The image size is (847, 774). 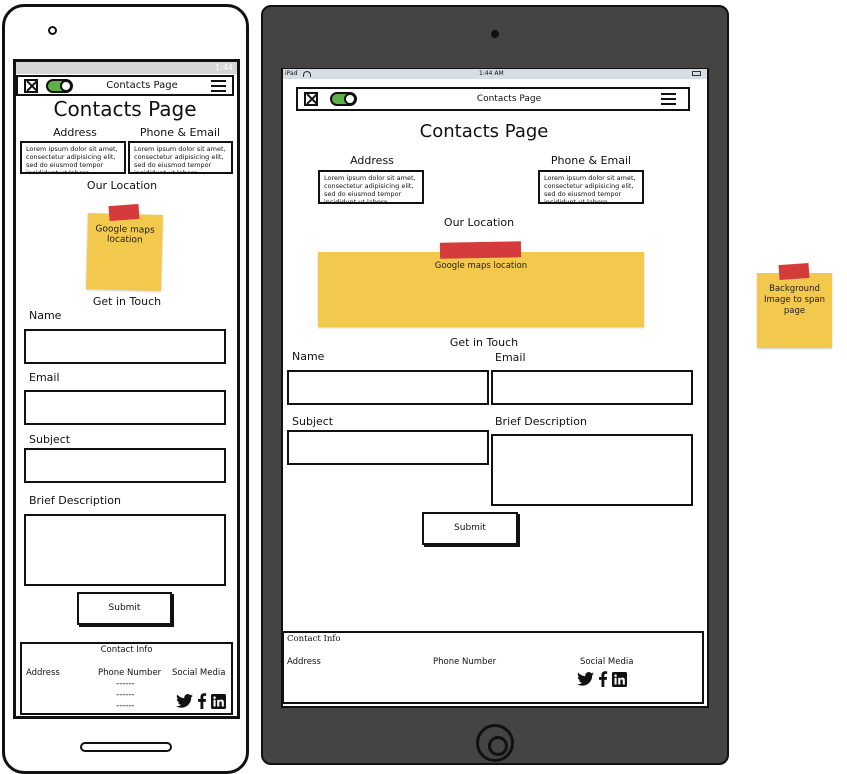 What do you see at coordinates (126, 68) in the screenshot?
I see `phone-status-bar: 1:44` at bounding box center [126, 68].